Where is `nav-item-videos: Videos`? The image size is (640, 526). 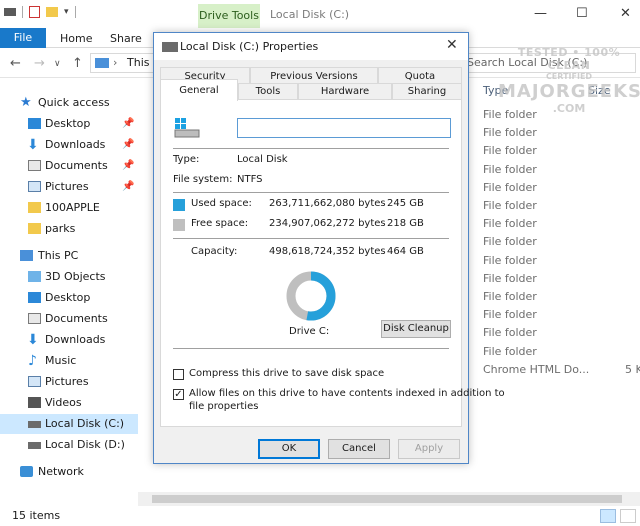
nav-item-videos: Videos is located at coordinates (69, 403).